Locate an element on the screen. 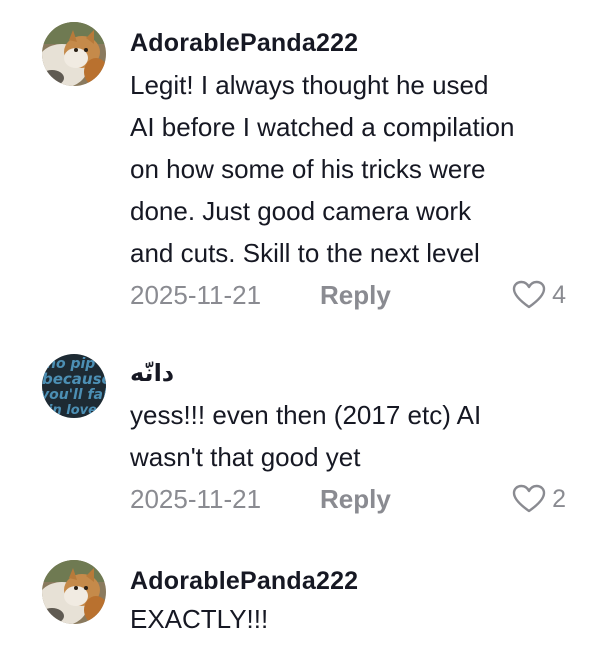 This screenshot has width=594, height=648. comment-text-line: and cuts. Skill to the next level is located at coordinates (305, 253).